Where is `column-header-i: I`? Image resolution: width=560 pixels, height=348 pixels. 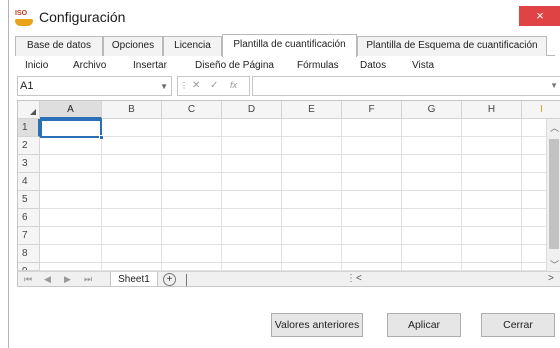 column-header-i: I is located at coordinates (541, 110).